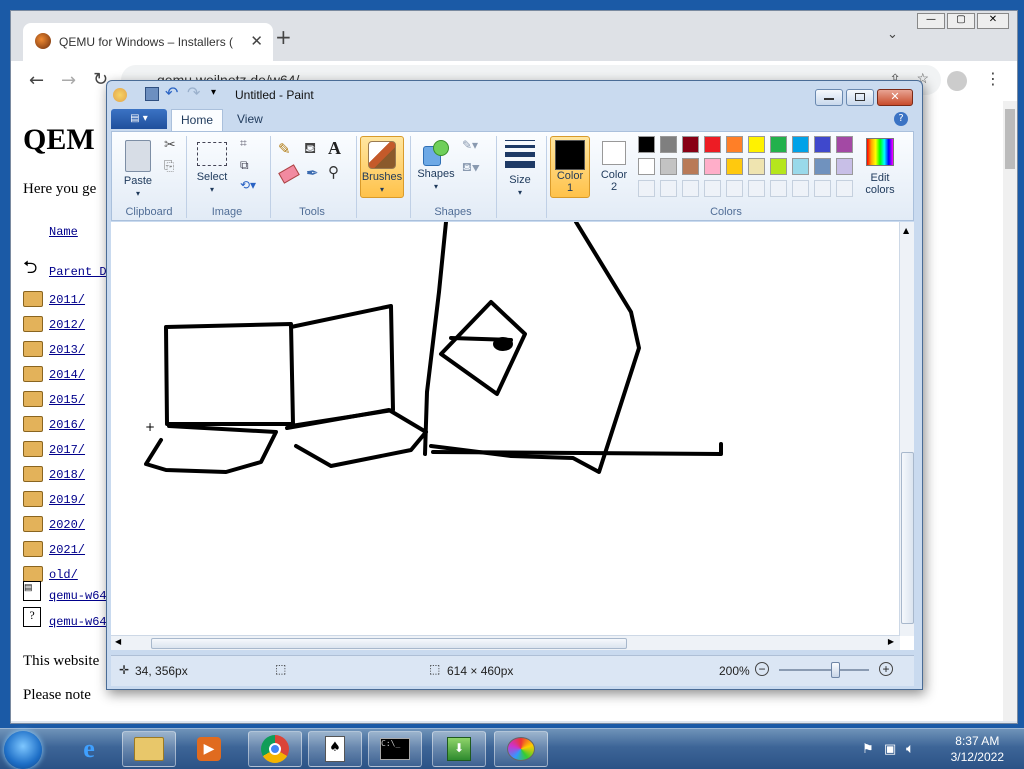  What do you see at coordinates (193, 93) in the screenshot?
I see `redo-icon: ↷` at bounding box center [193, 93].